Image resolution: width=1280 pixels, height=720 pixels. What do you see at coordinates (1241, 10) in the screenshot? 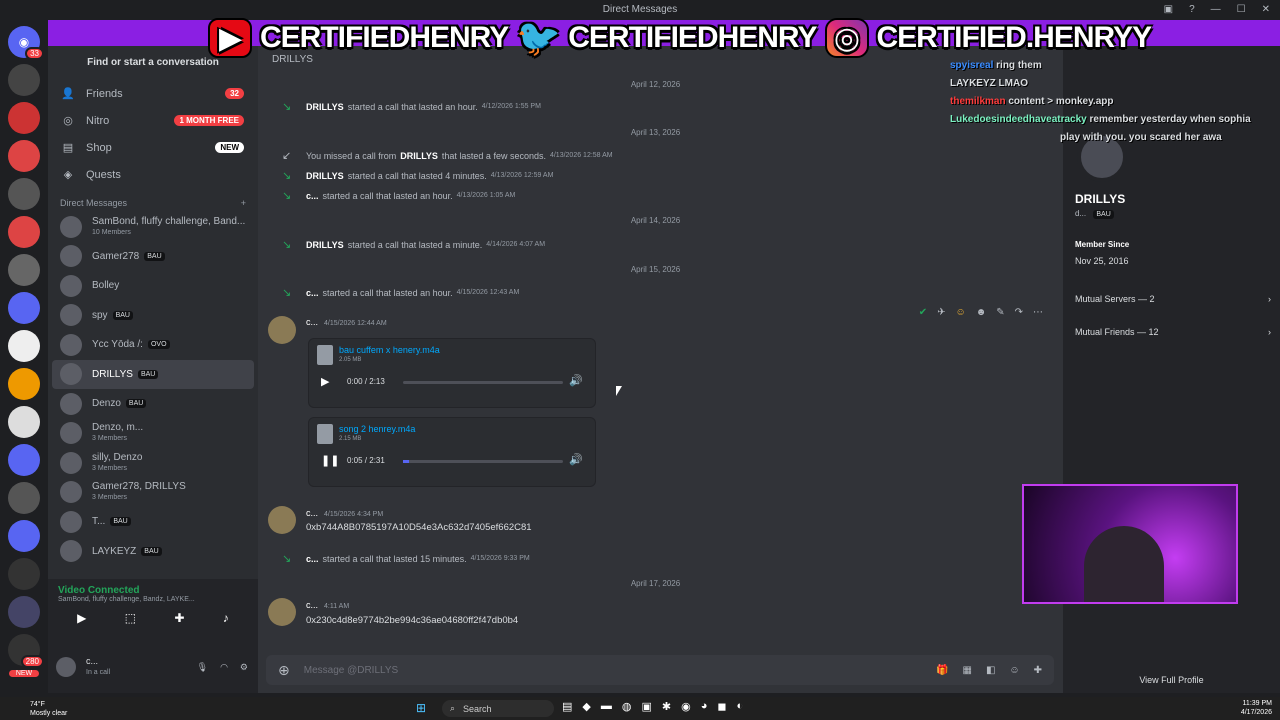
I see `maximize-button: ☐` at bounding box center [1241, 10].